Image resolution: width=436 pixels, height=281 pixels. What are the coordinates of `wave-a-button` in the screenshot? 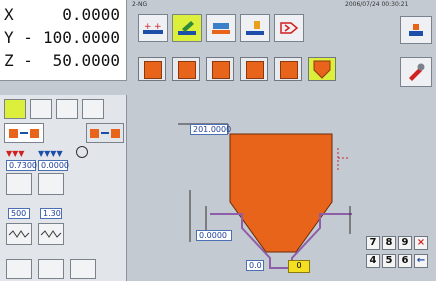 It's located at (19, 234).